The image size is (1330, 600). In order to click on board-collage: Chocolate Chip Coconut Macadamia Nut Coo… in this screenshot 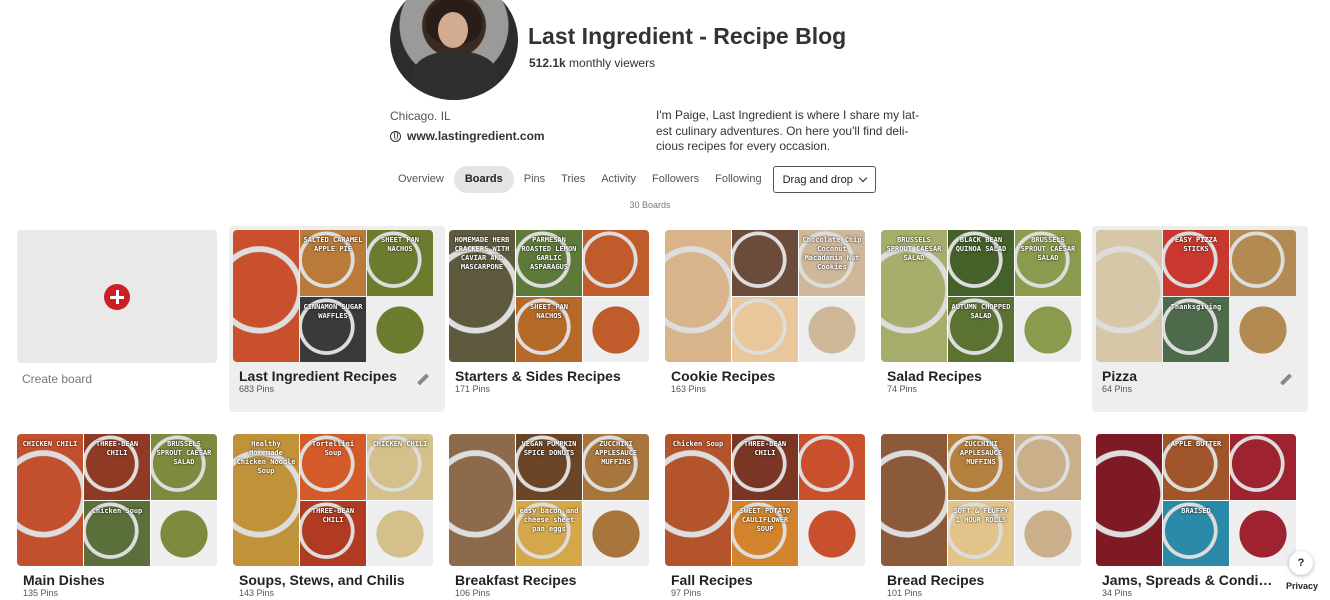, I will do `click(765, 296)`.